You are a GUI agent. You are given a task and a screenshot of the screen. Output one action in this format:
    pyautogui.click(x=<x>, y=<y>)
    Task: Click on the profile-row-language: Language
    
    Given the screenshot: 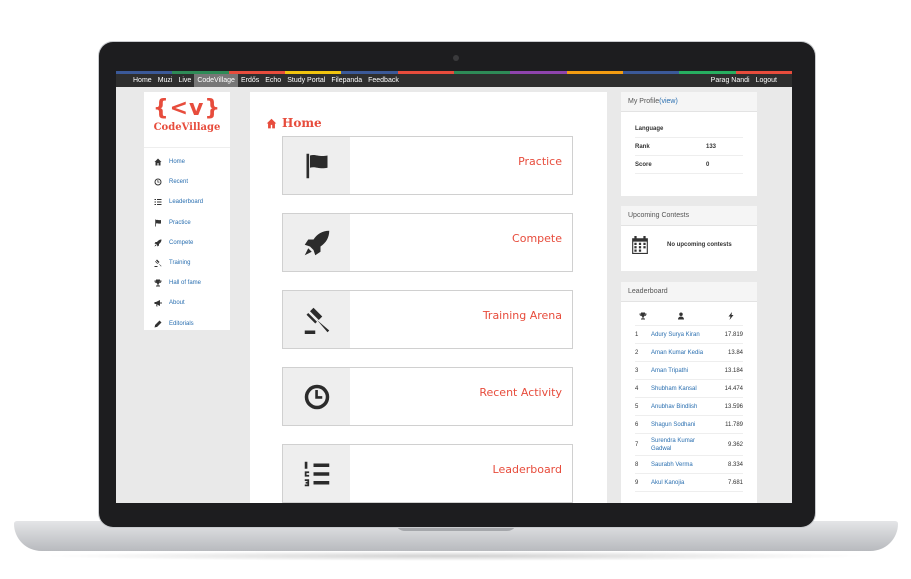 What is the action you would take?
    pyautogui.click(x=689, y=129)
    